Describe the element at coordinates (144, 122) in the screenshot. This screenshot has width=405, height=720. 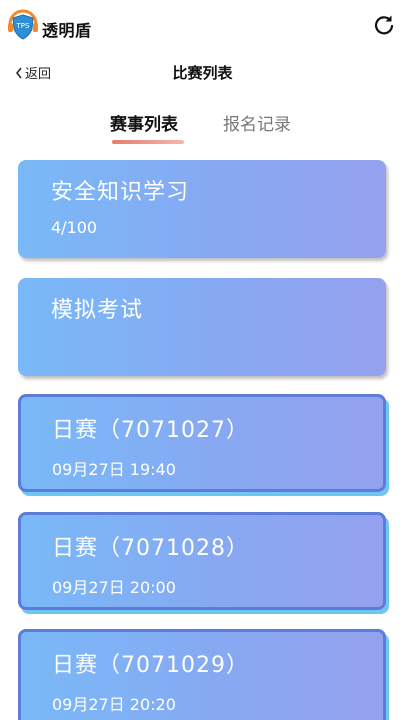
I see `tab-event-list: 赛事列表` at that location.